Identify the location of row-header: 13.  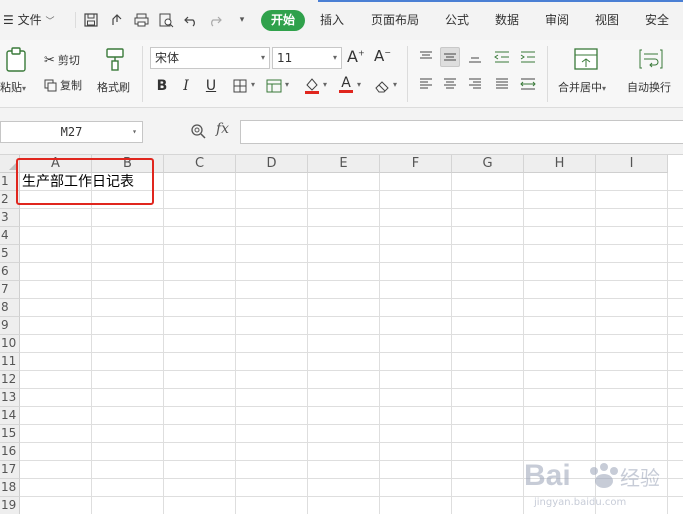
(10, 398).